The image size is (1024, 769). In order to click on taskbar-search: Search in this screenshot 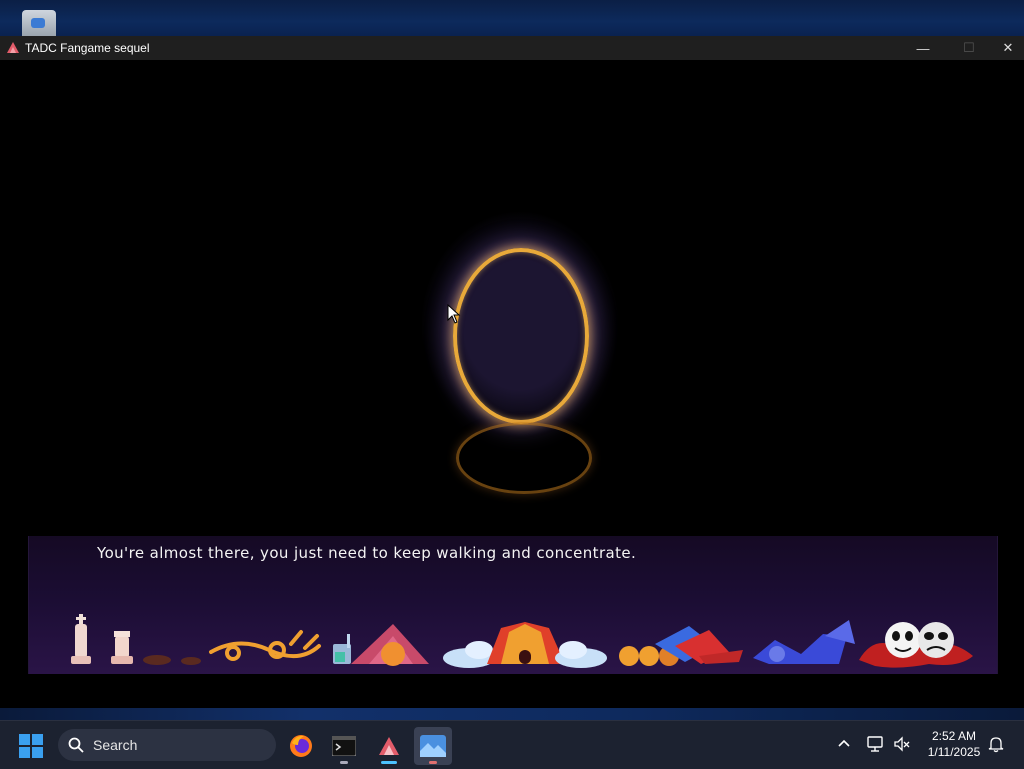, I will do `click(167, 745)`.